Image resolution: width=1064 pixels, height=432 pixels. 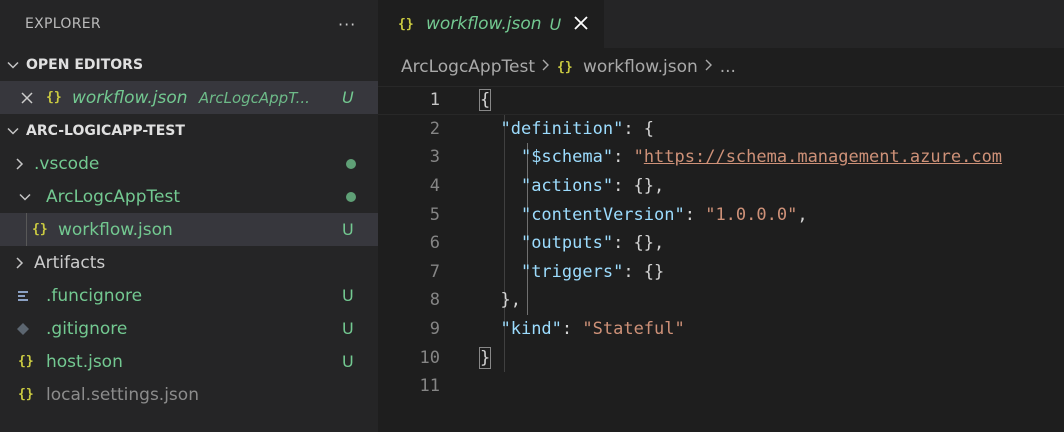 I want to click on project-section: ARC-LOGICAPP-TEST, so click(x=189, y=130).